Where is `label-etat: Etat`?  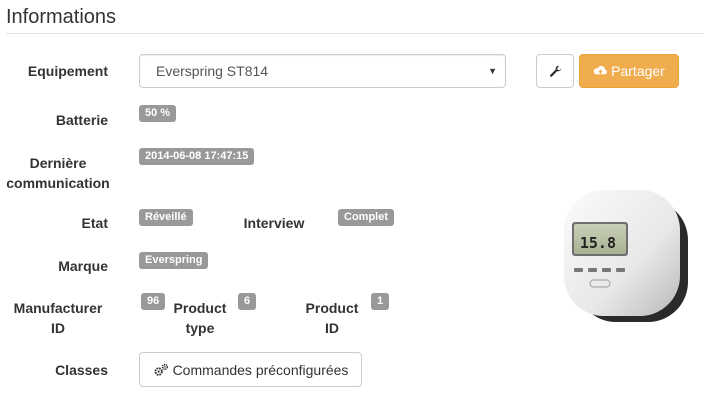
label-etat: Etat is located at coordinates (94, 223).